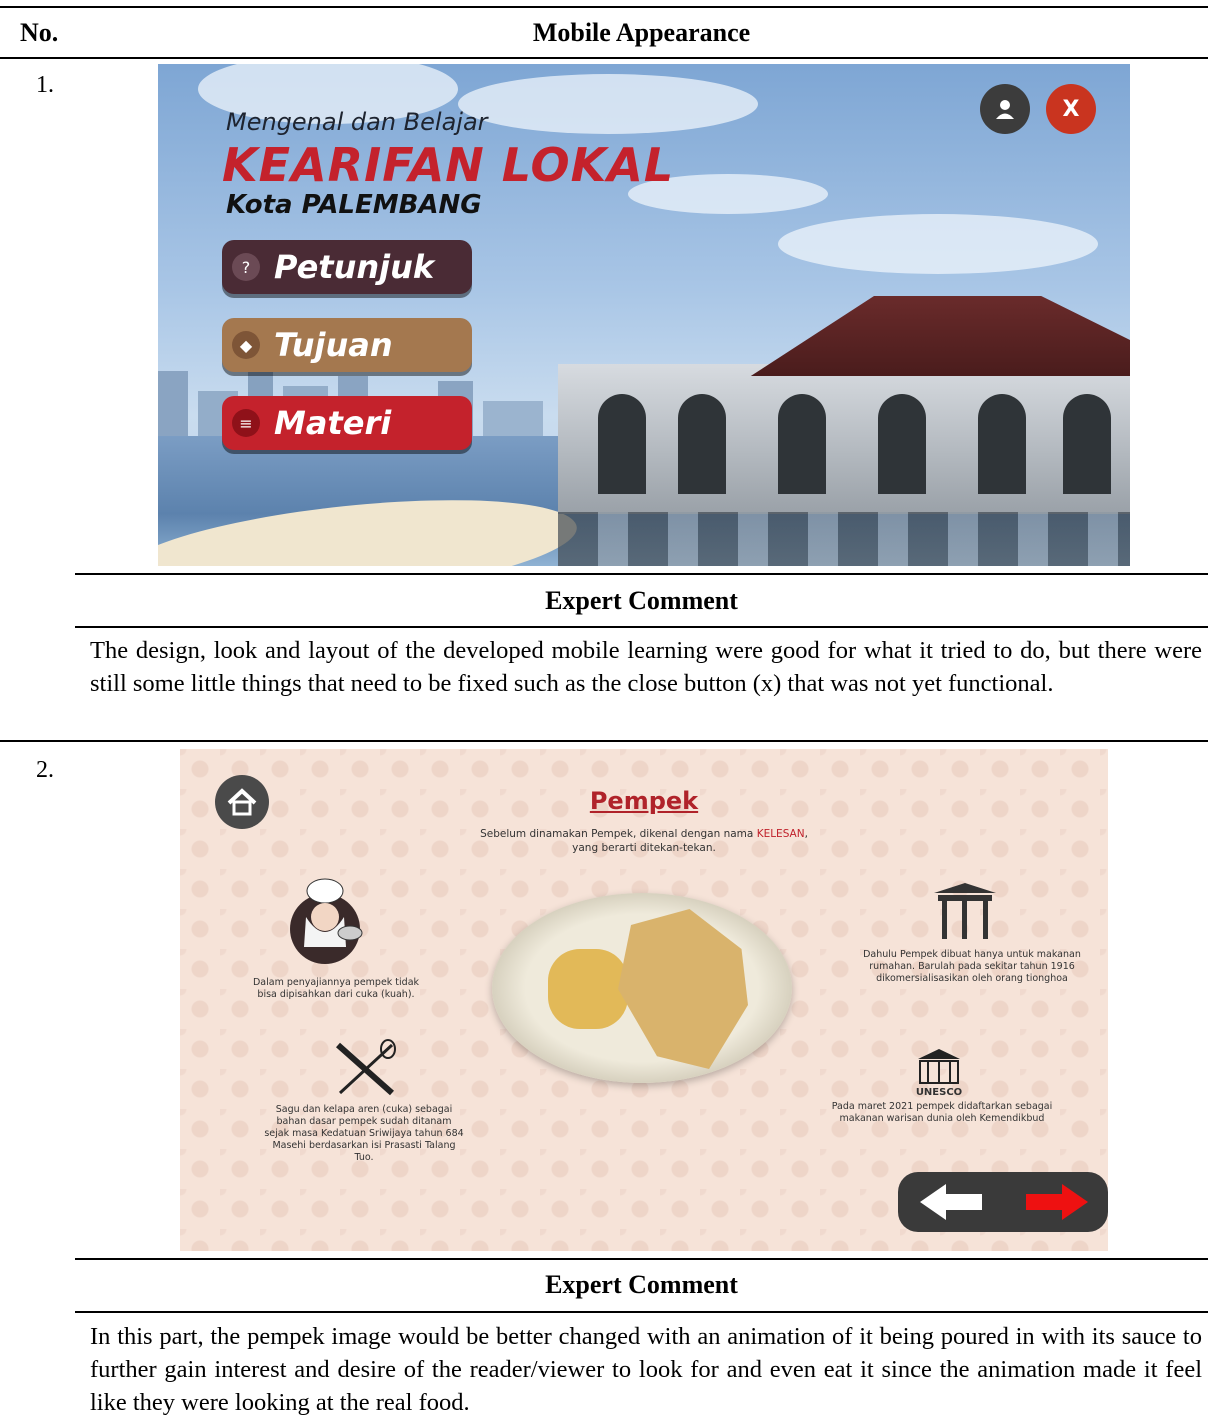 This screenshot has height=1421, width=1208. Describe the element at coordinates (333, 423) in the screenshot. I see `materi-label: Materi` at that location.